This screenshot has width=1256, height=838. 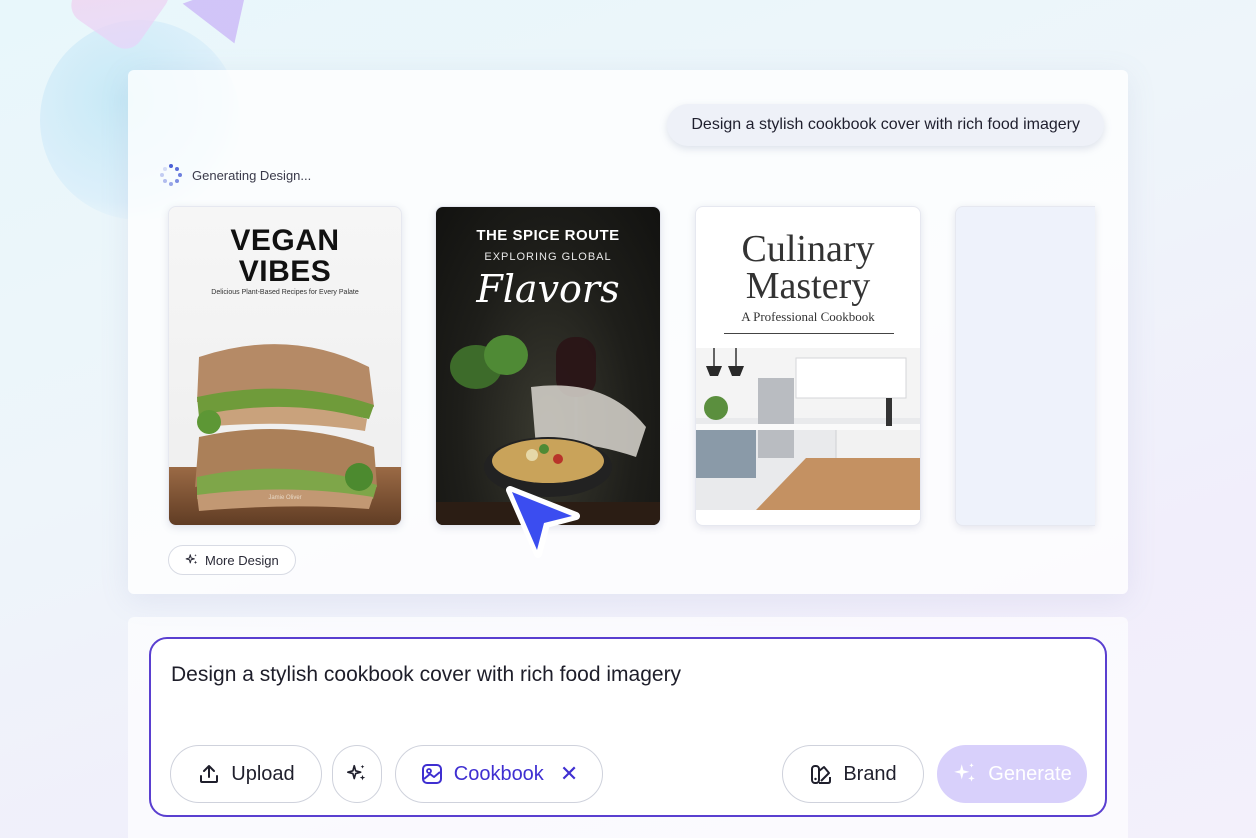 What do you see at coordinates (1030, 773) in the screenshot?
I see `generate-label: Generate` at bounding box center [1030, 773].